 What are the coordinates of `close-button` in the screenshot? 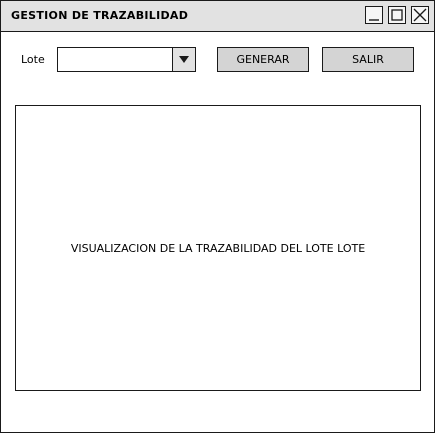 It's located at (420, 15).